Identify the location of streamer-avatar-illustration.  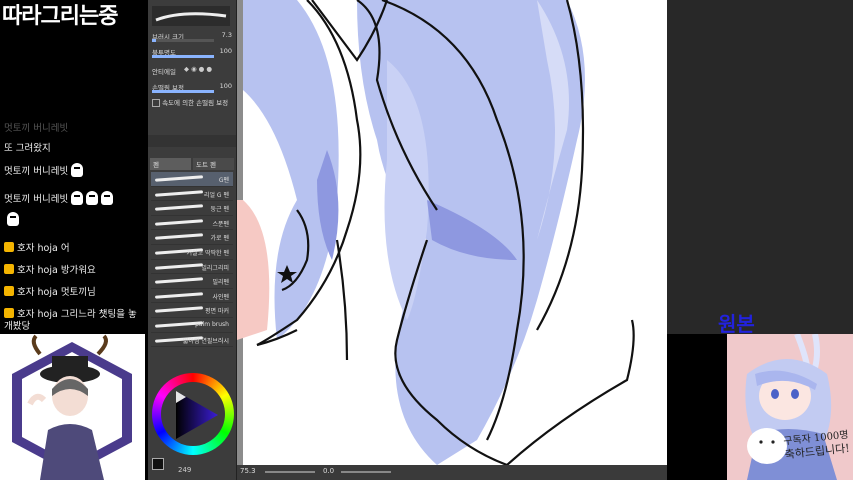
(72, 407).